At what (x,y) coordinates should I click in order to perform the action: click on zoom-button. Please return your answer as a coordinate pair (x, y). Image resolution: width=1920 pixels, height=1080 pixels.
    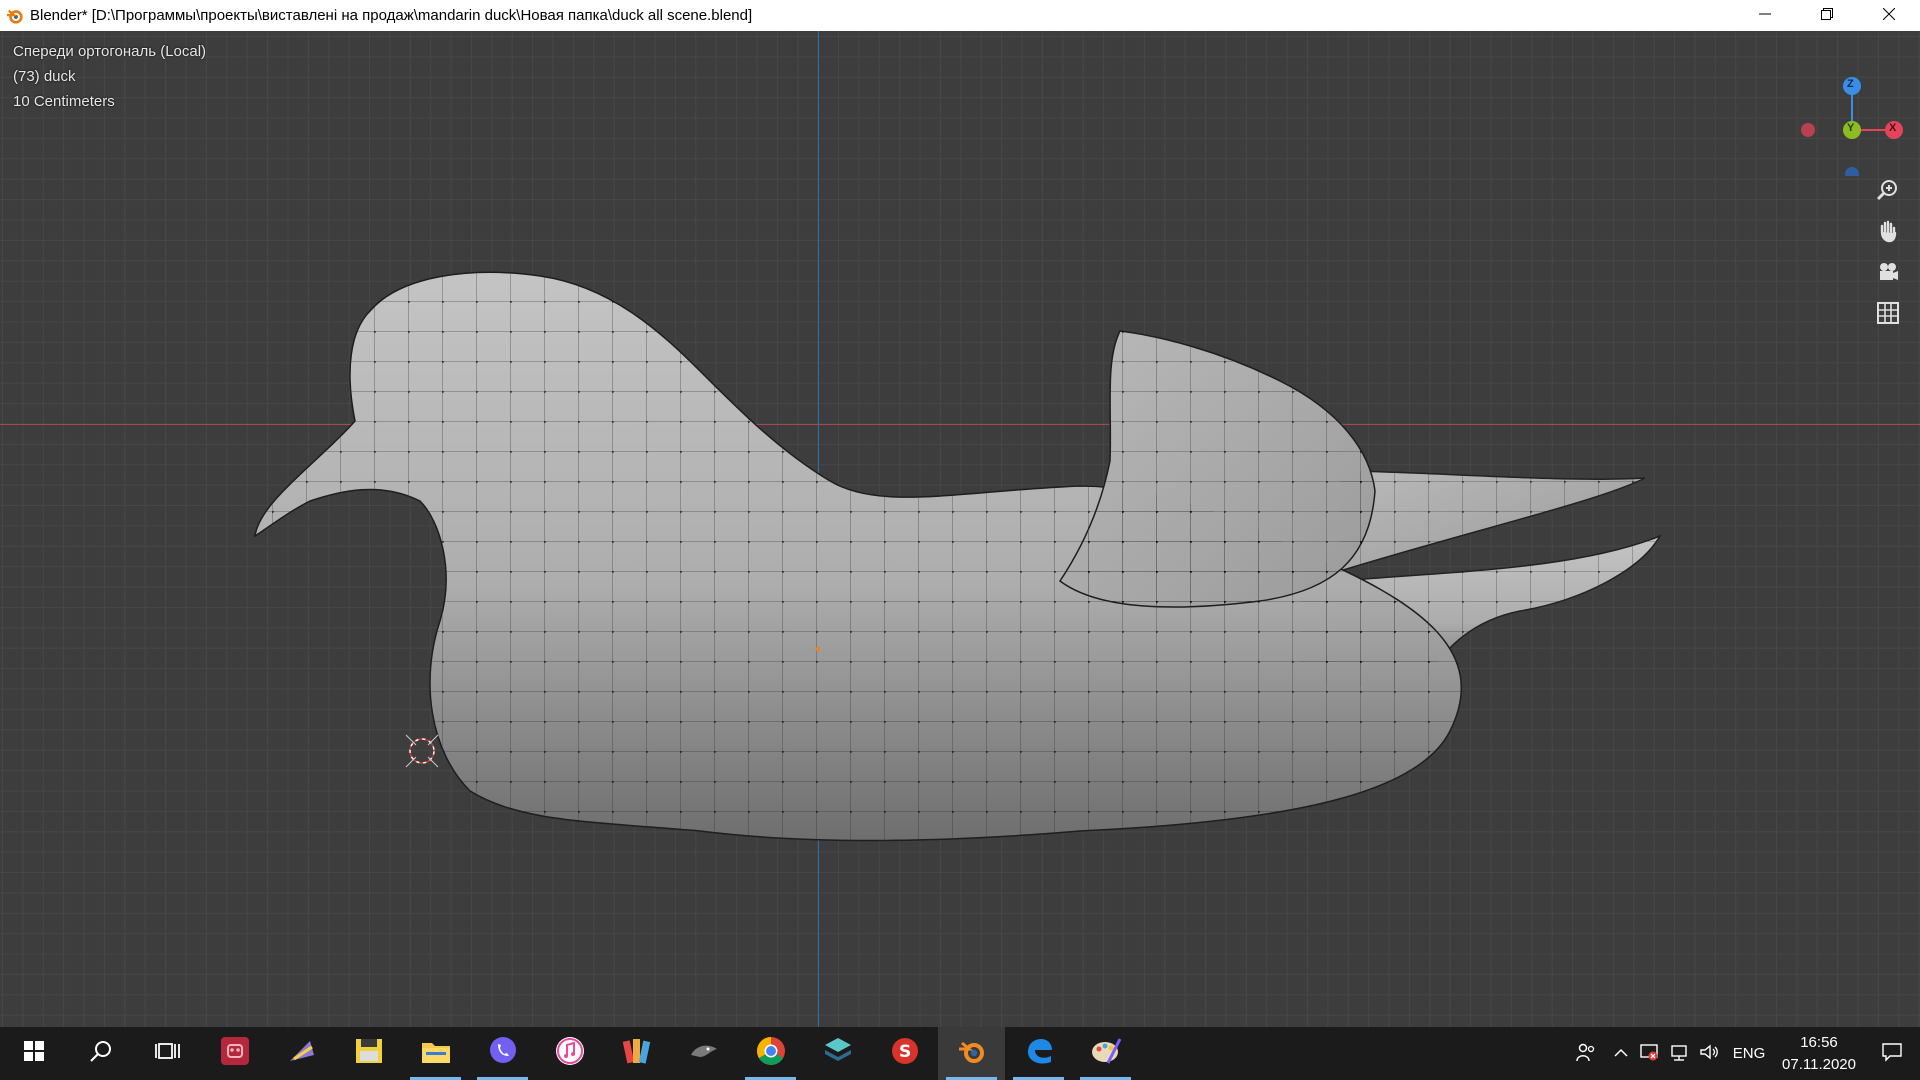
    Looking at the image, I should click on (1888, 192).